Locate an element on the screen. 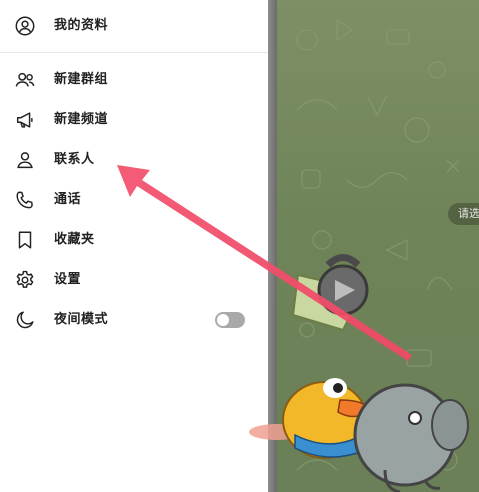 Image resolution: width=479 pixels, height=492 pixels. menu-item-label: 新建群组 is located at coordinates (81, 79).